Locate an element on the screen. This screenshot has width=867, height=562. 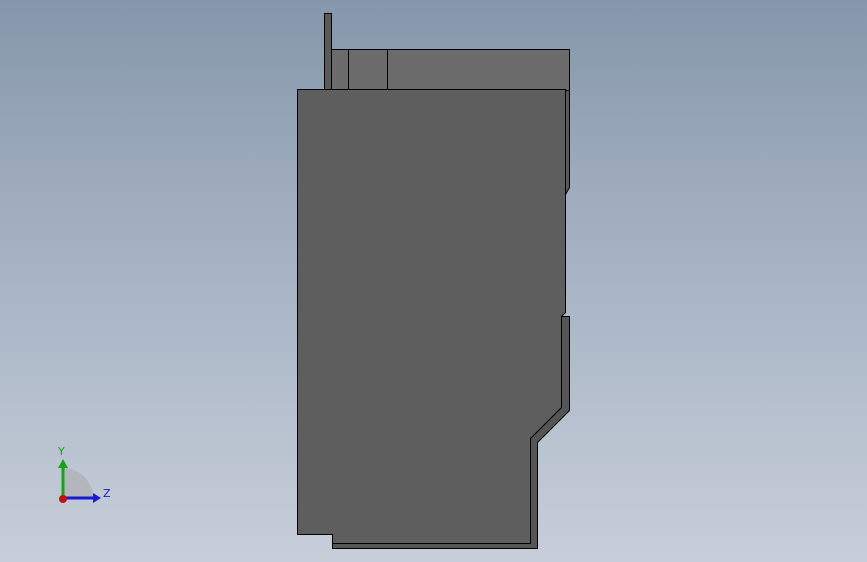
model-right-upper-strip is located at coordinates (567, 143).